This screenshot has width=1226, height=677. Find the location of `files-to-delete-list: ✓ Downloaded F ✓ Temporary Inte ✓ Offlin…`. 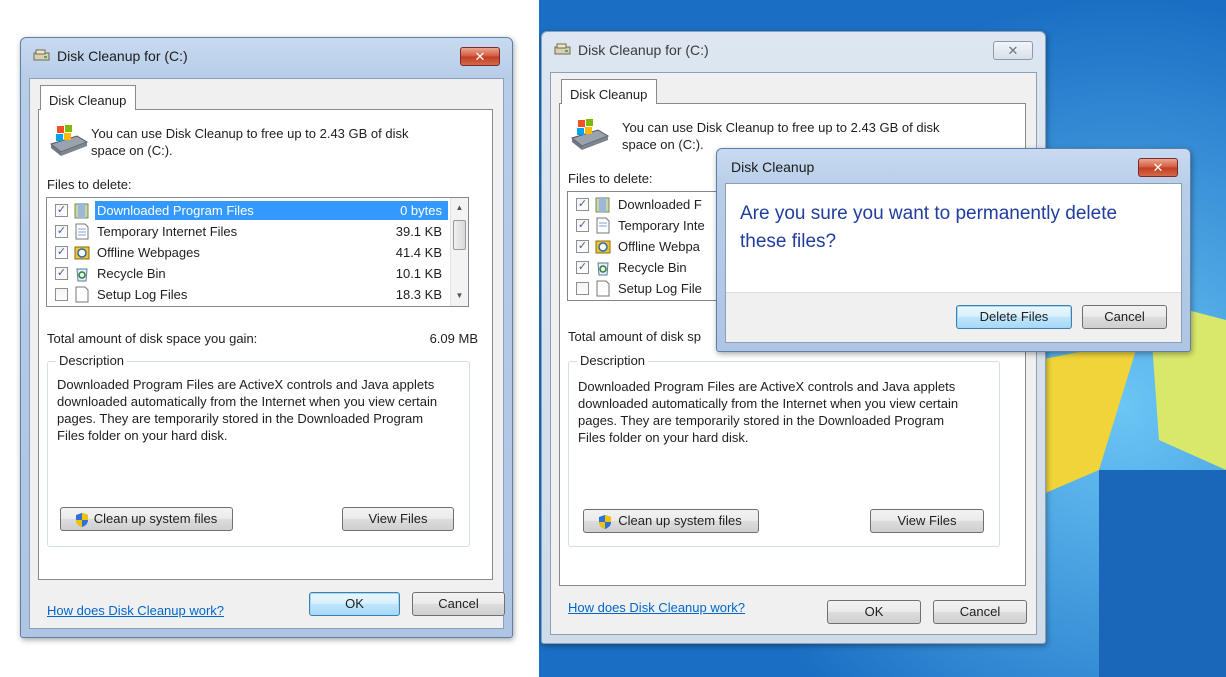

files-to-delete-list: ✓ Downloaded F ✓ Temporary Inte ✓ Offlin… is located at coordinates (642, 246).